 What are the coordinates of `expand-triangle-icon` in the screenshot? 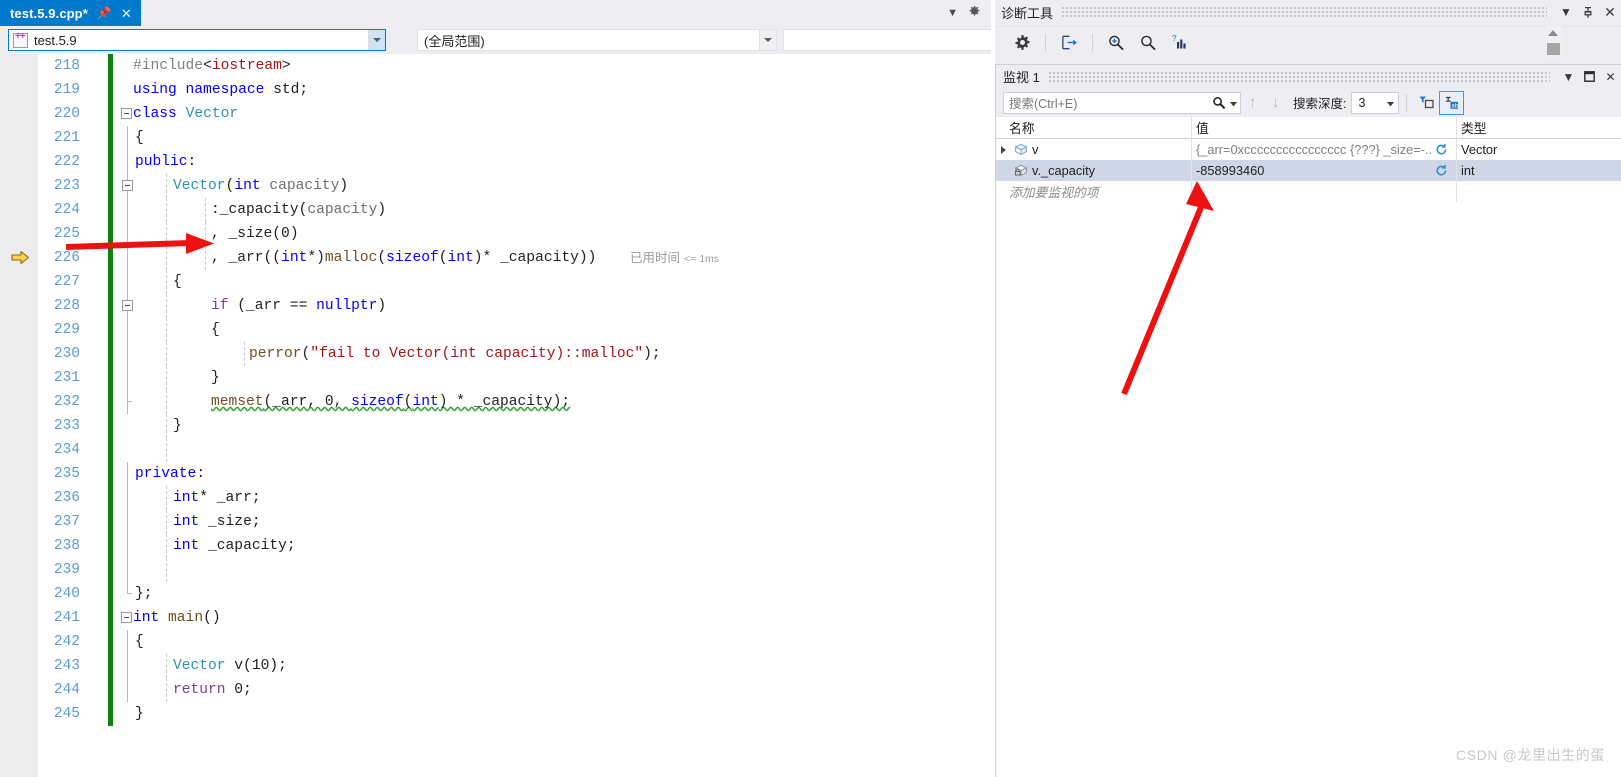 It's located at (1003, 149).